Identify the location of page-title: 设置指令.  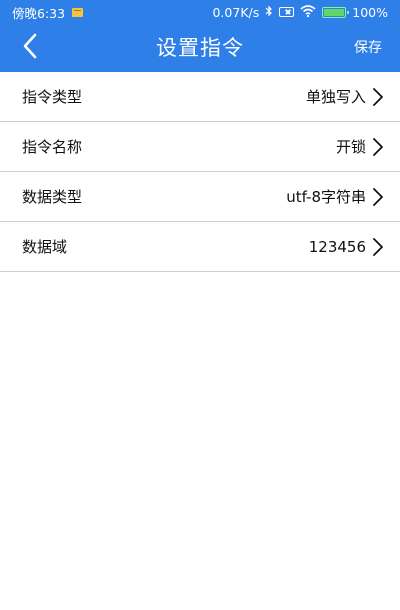
(200, 48).